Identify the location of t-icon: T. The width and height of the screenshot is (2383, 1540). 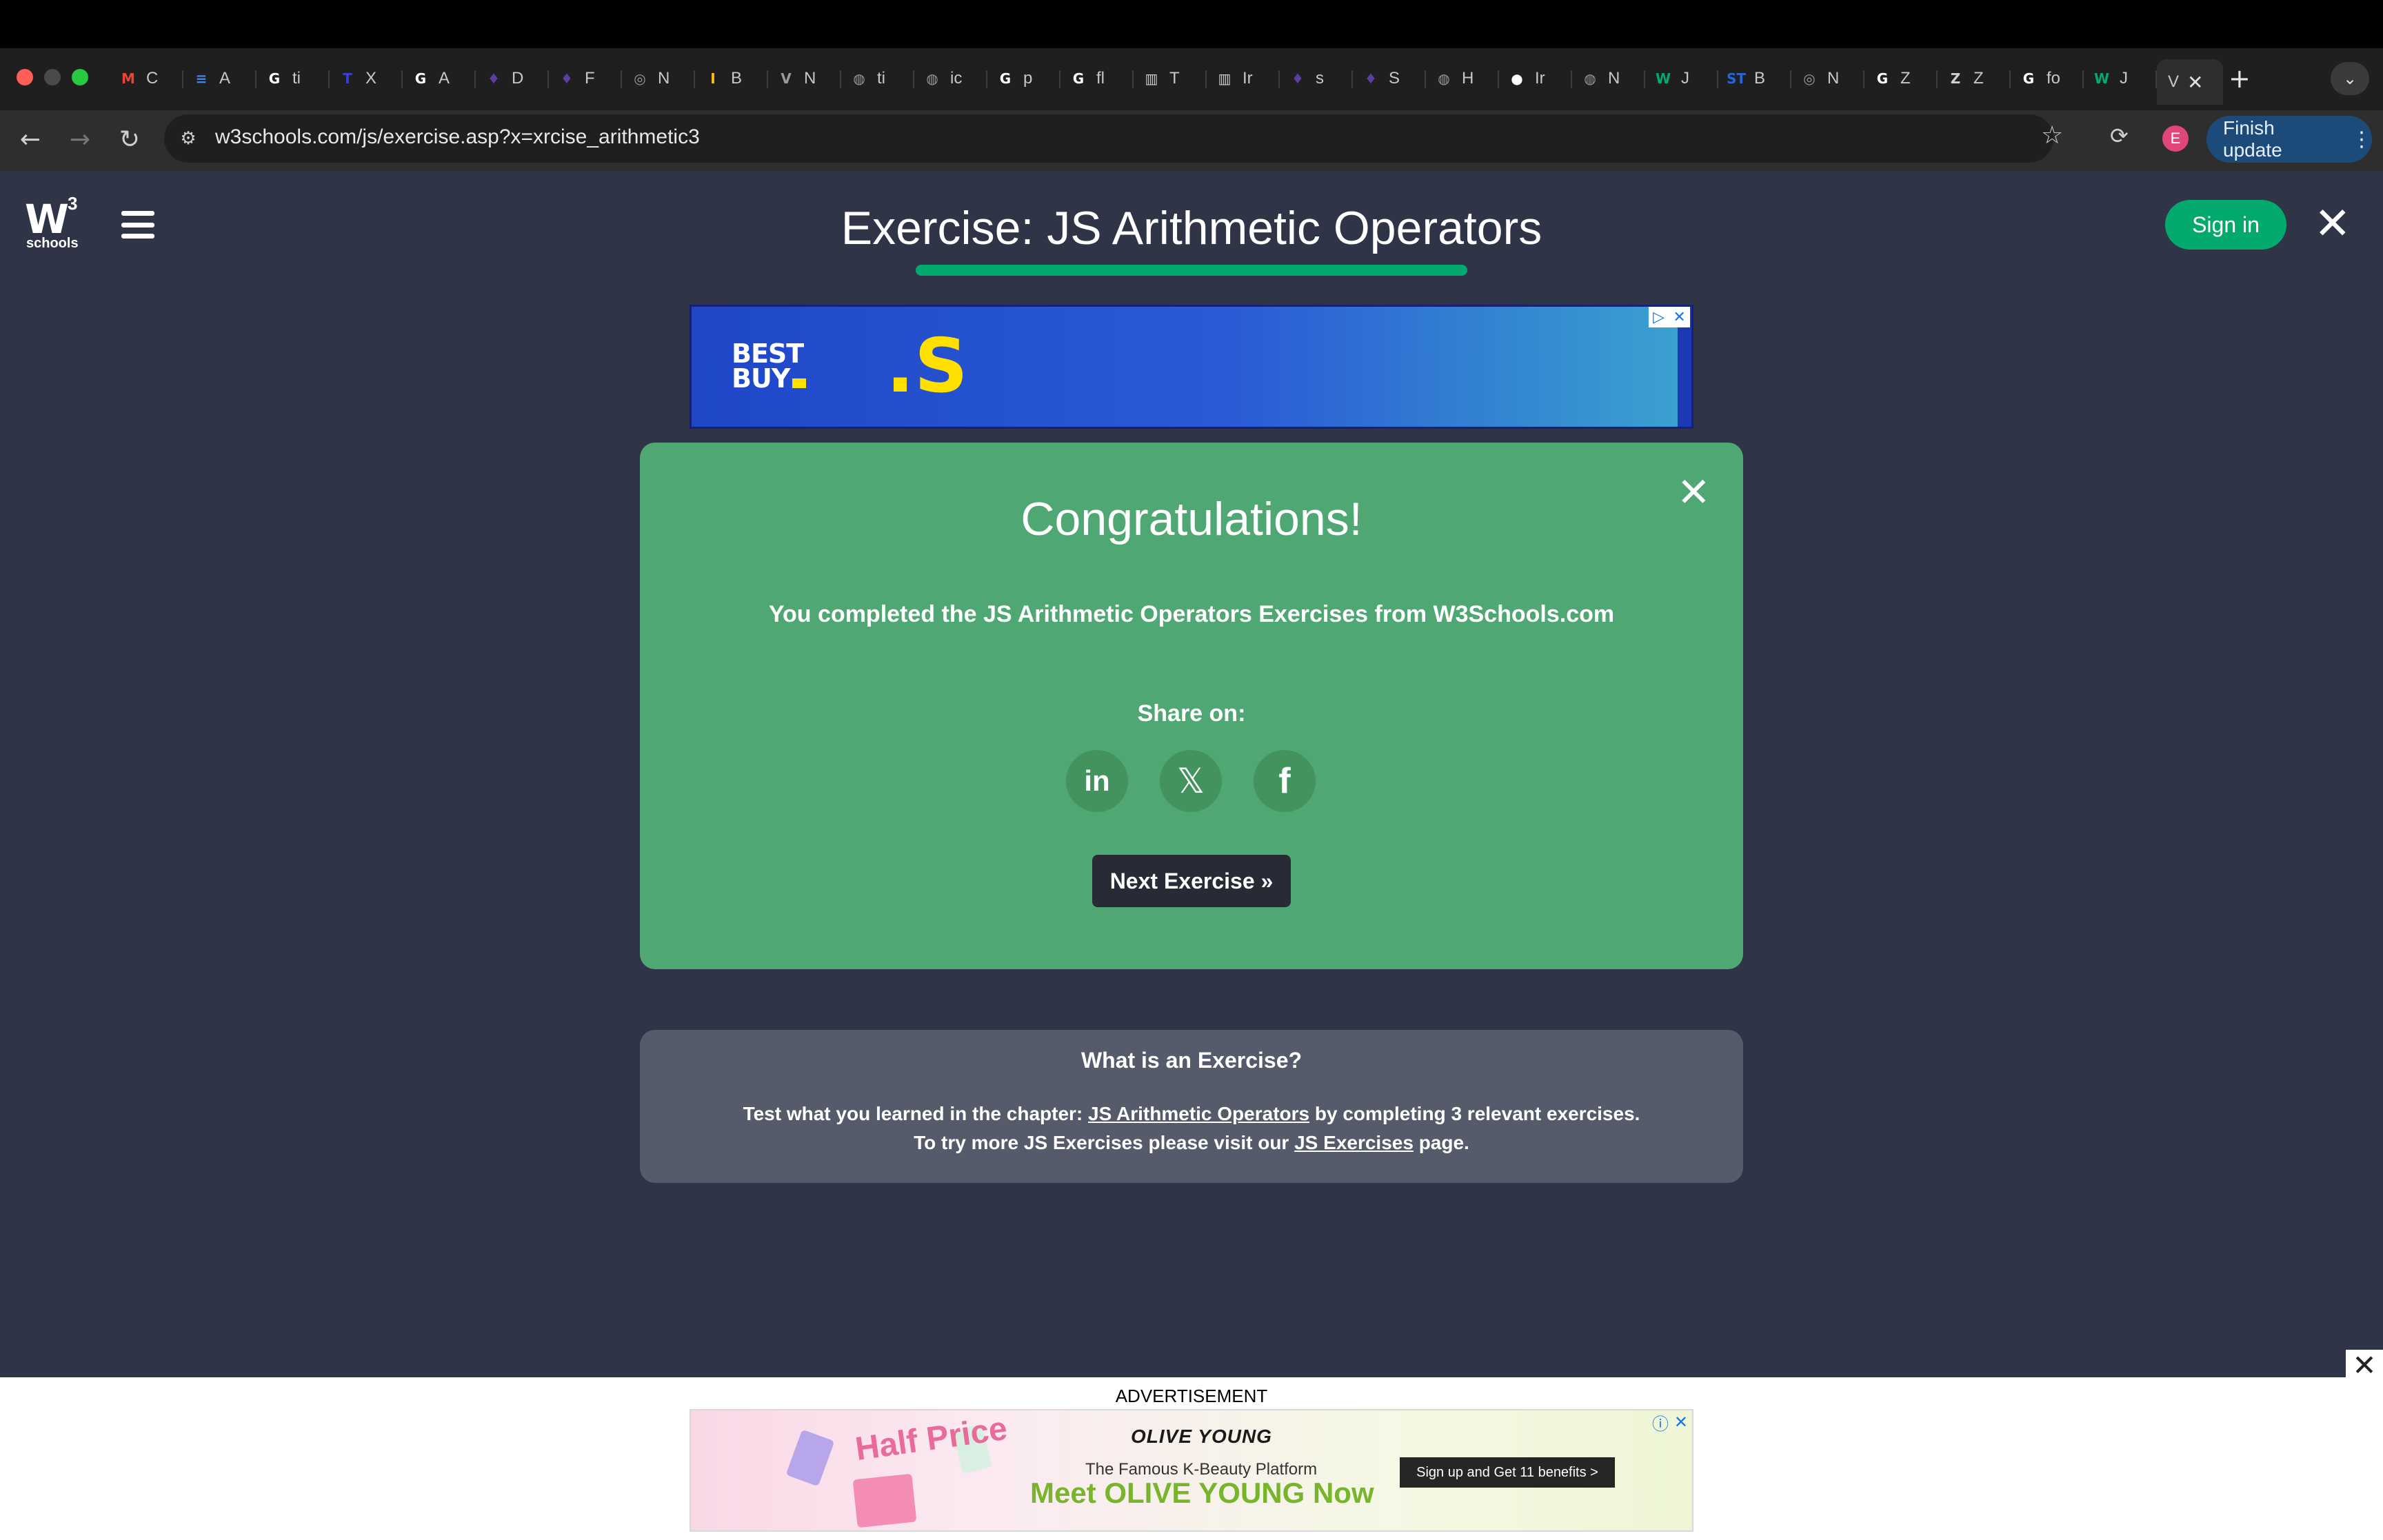
(347, 79).